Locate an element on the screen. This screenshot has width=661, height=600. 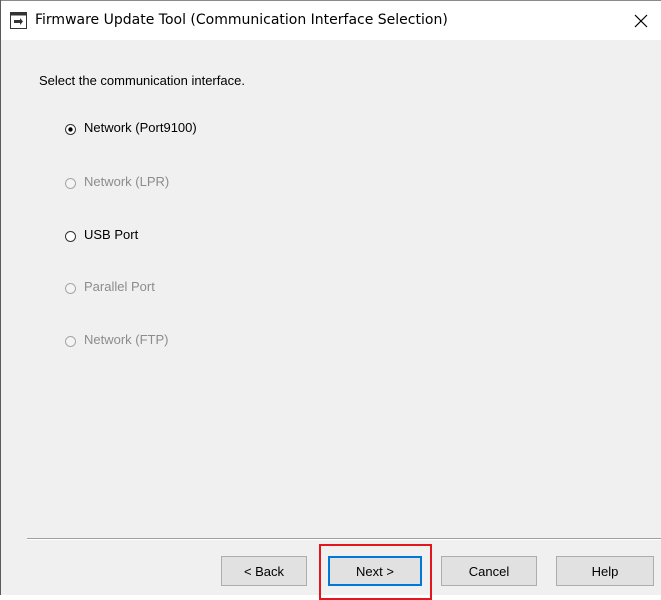
radio-label: Network (FTP) is located at coordinates (126, 339).